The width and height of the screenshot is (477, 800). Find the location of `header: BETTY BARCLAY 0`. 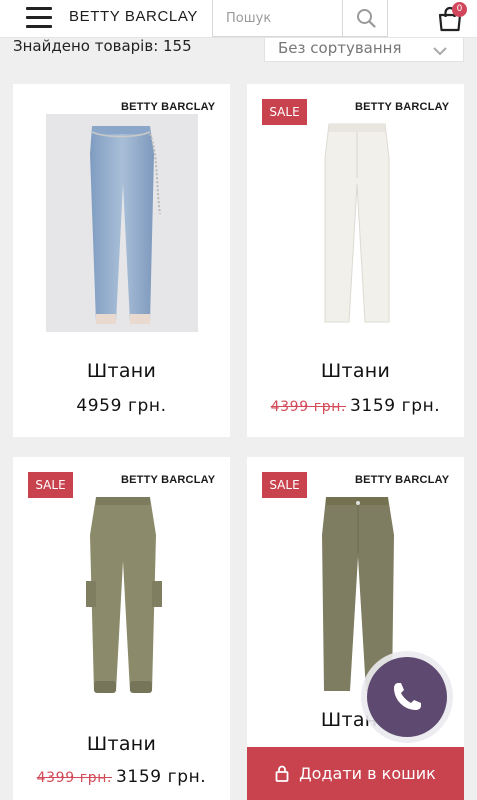

header: BETTY BARCLAY 0 is located at coordinates (238, 19).